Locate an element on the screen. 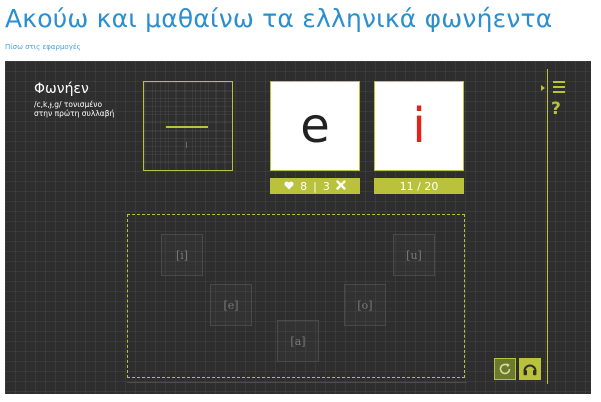 The width and height of the screenshot is (601, 402). page-title: Ακούω και μαθαίνω τα ελληνικά φωνήεντα is located at coordinates (279, 18).